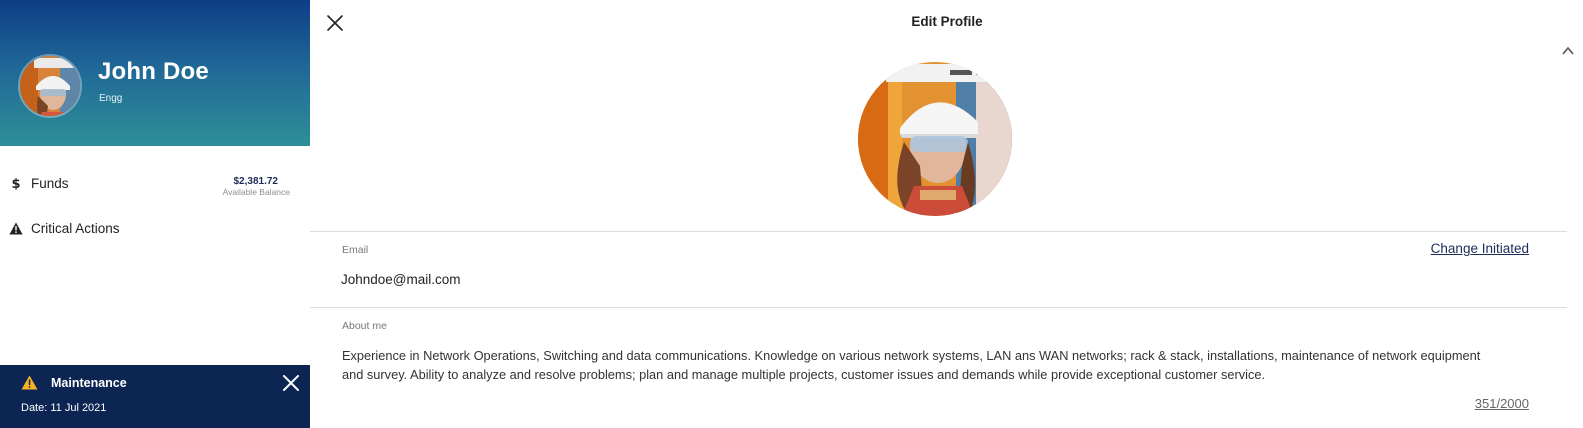 The width and height of the screenshot is (1583, 428). What do you see at coordinates (947, 21) in the screenshot?
I see `page-title: Edit Profile` at bounding box center [947, 21].